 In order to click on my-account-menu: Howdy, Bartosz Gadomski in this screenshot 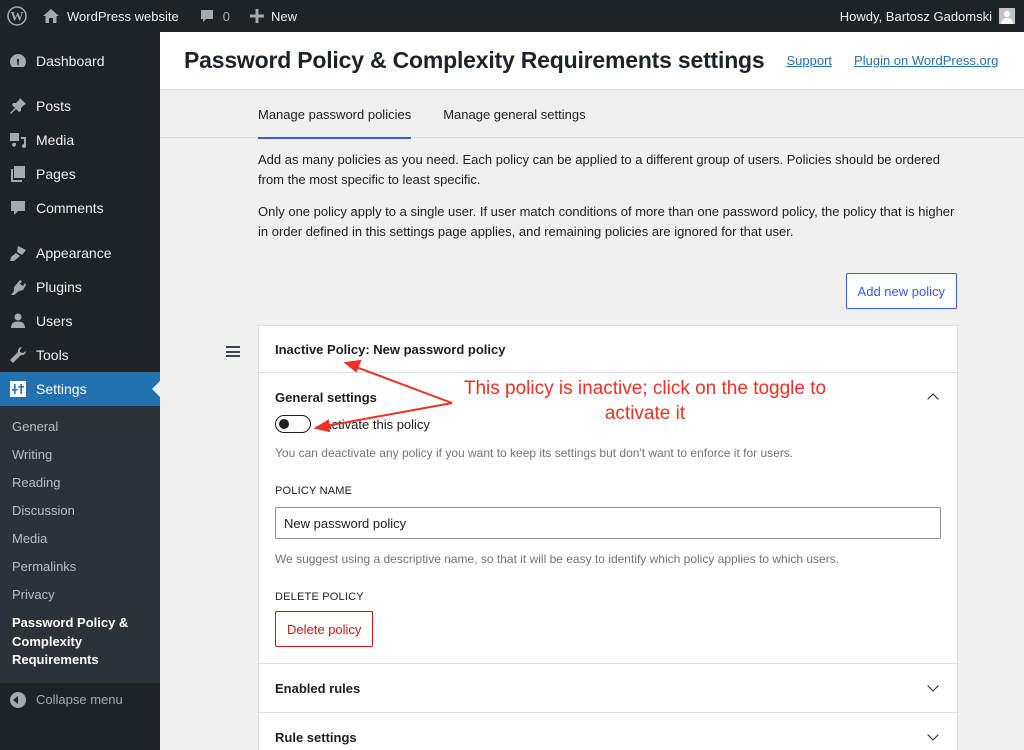, I will do `click(928, 16)`.